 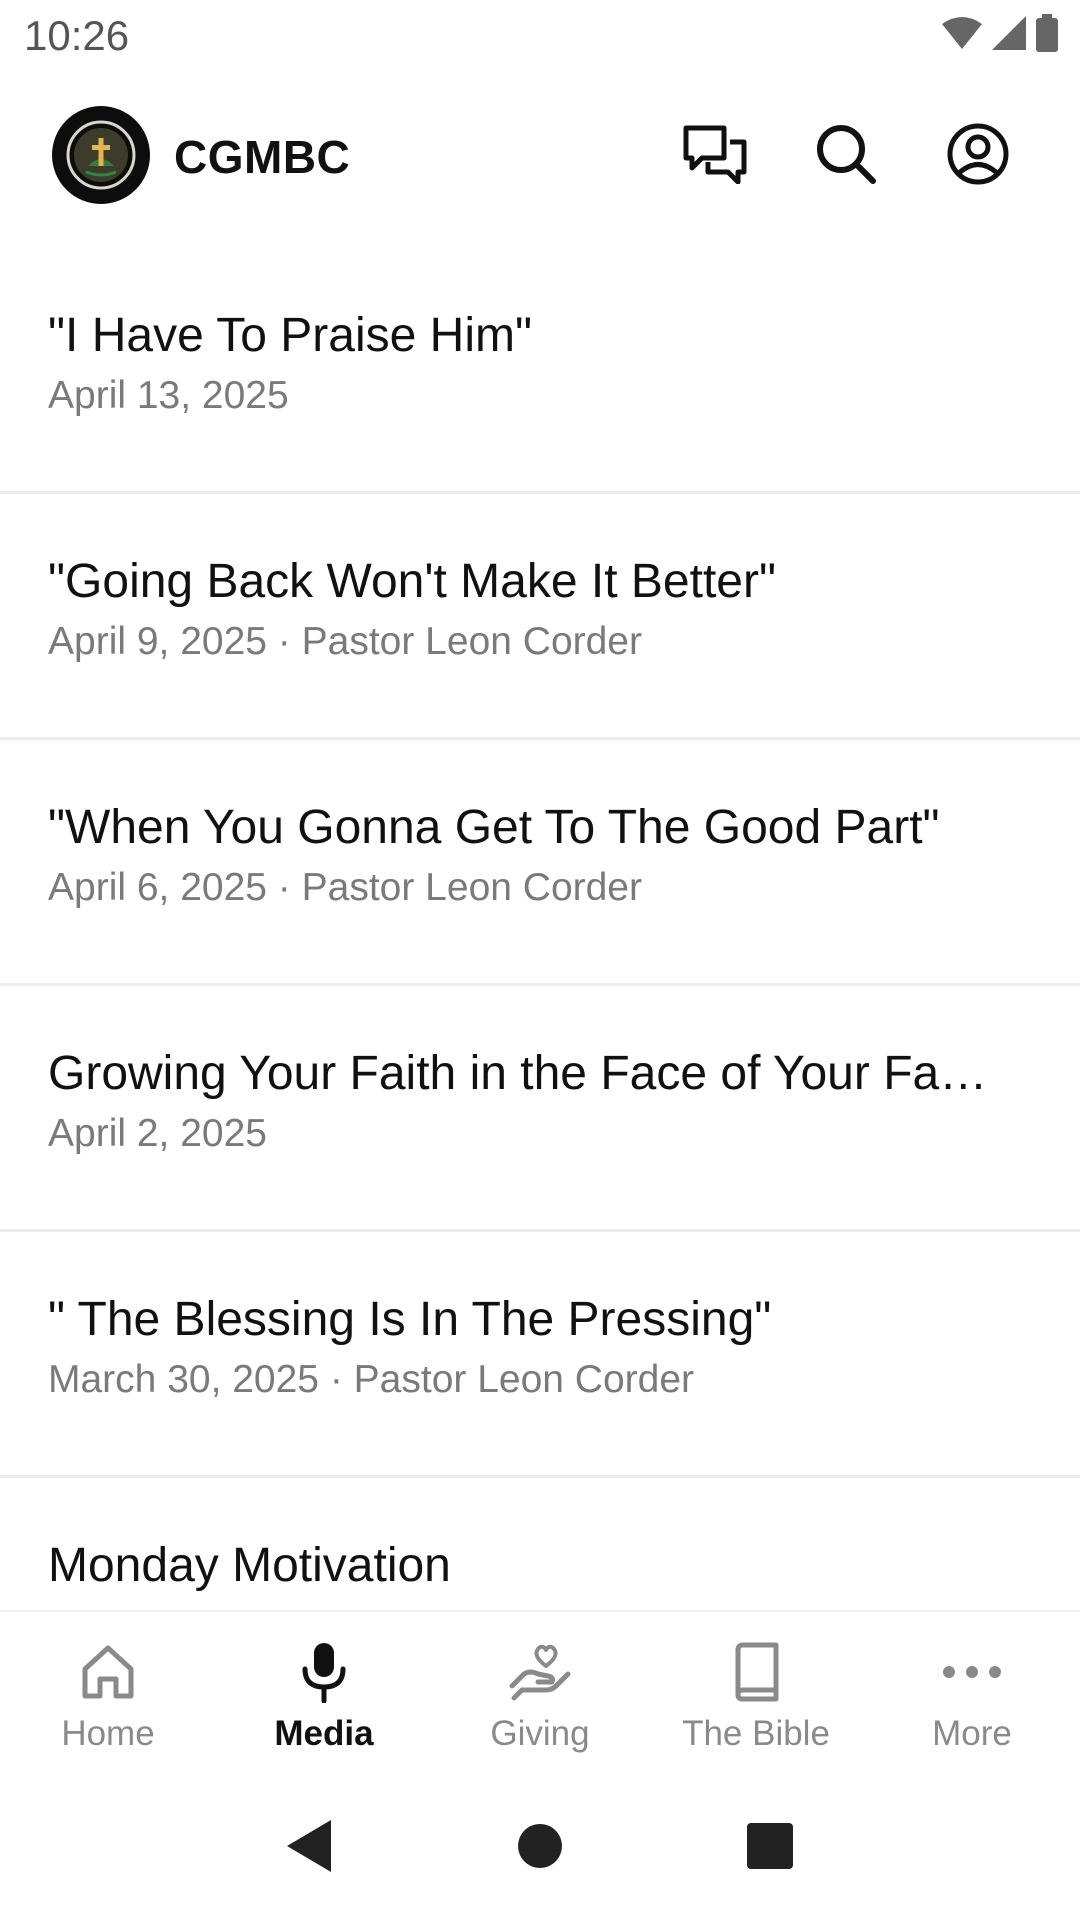 I want to click on book-icon, so click(x=756, y=1672).